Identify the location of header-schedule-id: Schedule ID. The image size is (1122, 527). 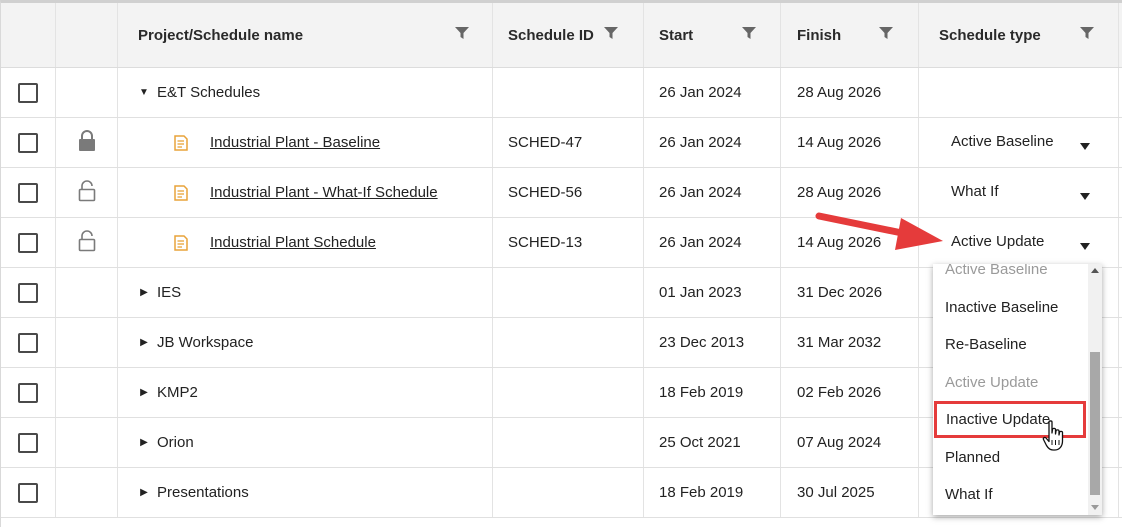
(568, 35).